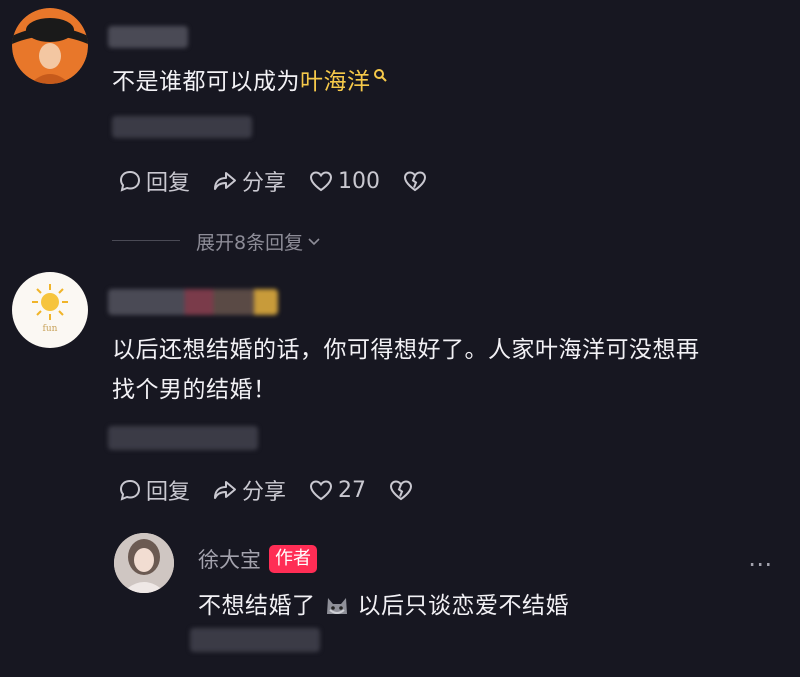 Image resolution: width=800 pixels, height=677 pixels. I want to click on comment-actions: 回复 分享 27, so click(279, 490).